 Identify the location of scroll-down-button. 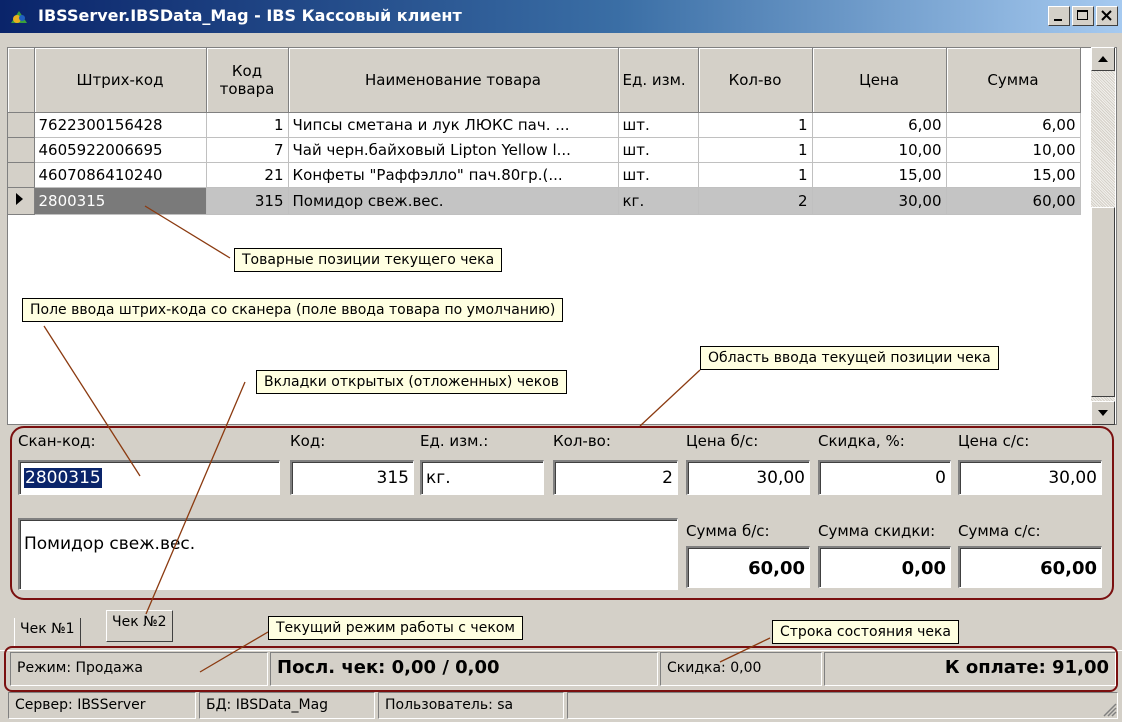
(1103, 413).